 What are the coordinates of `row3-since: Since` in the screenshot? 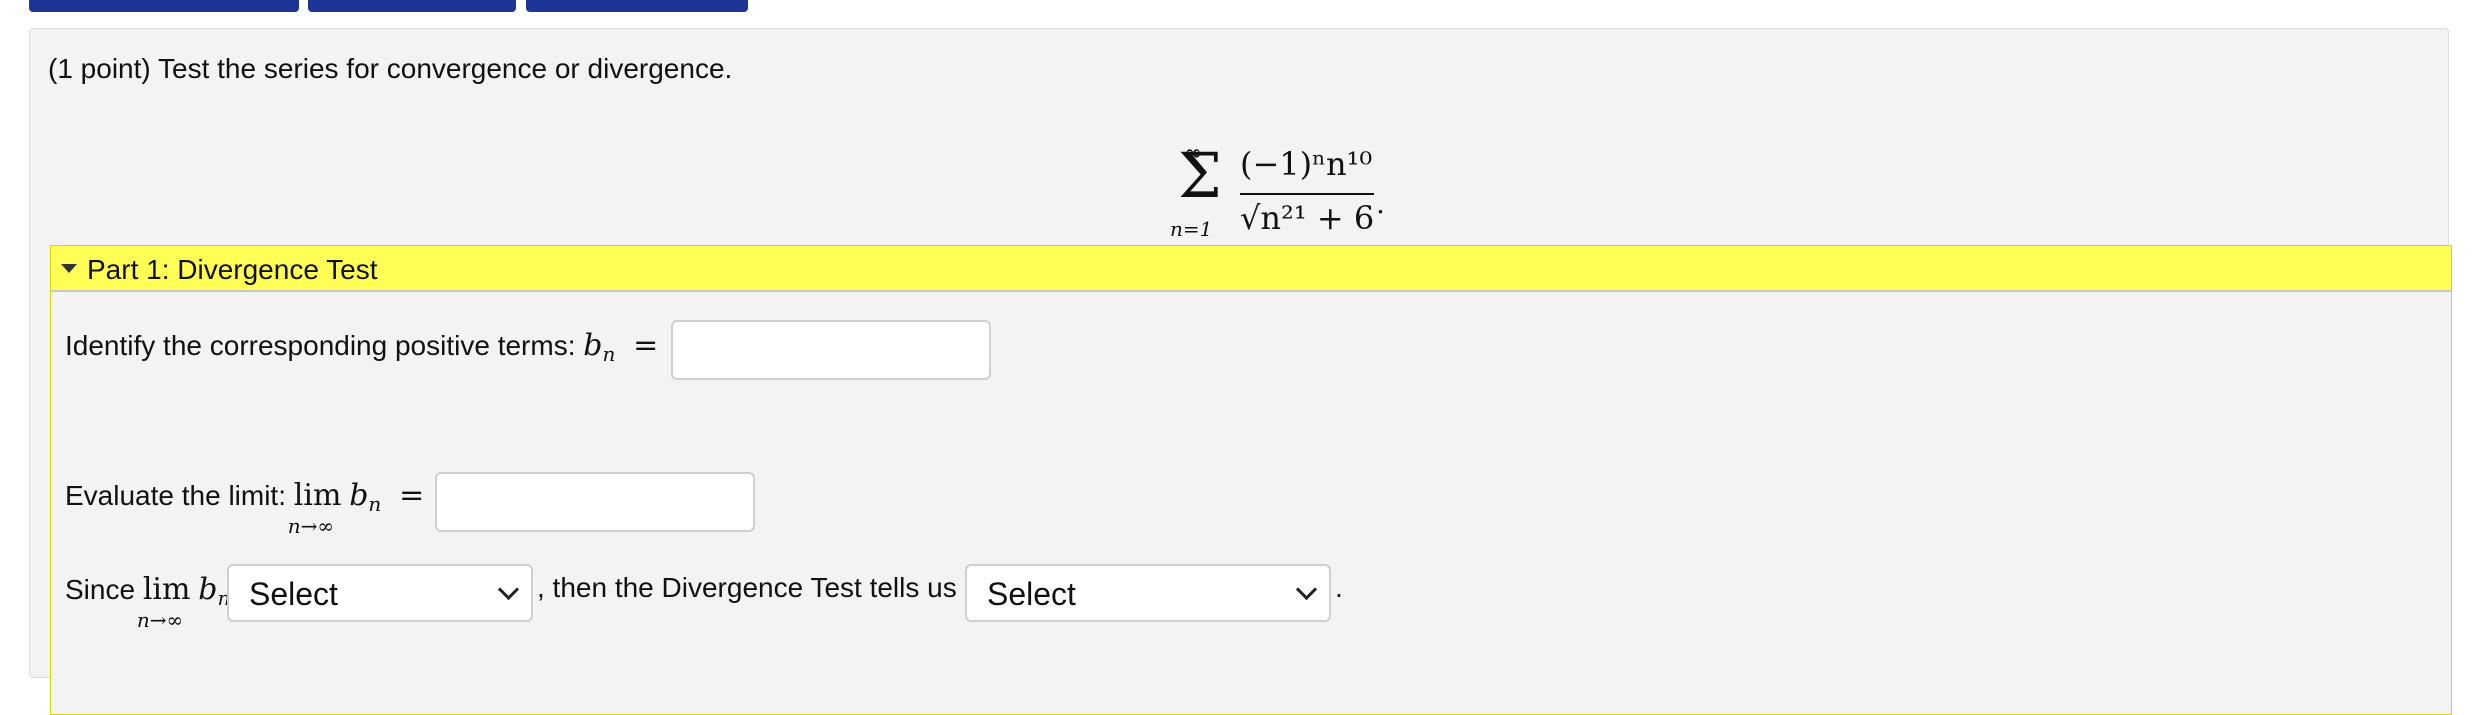 It's located at (100, 589).